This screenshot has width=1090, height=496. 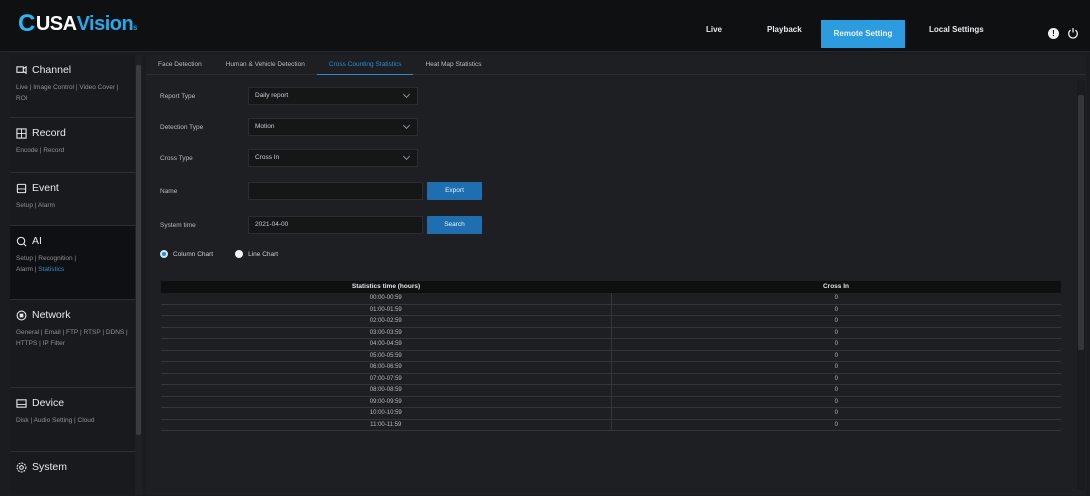 I want to click on sidebar-item-record: Record Encode | Record, so click(x=72, y=145).